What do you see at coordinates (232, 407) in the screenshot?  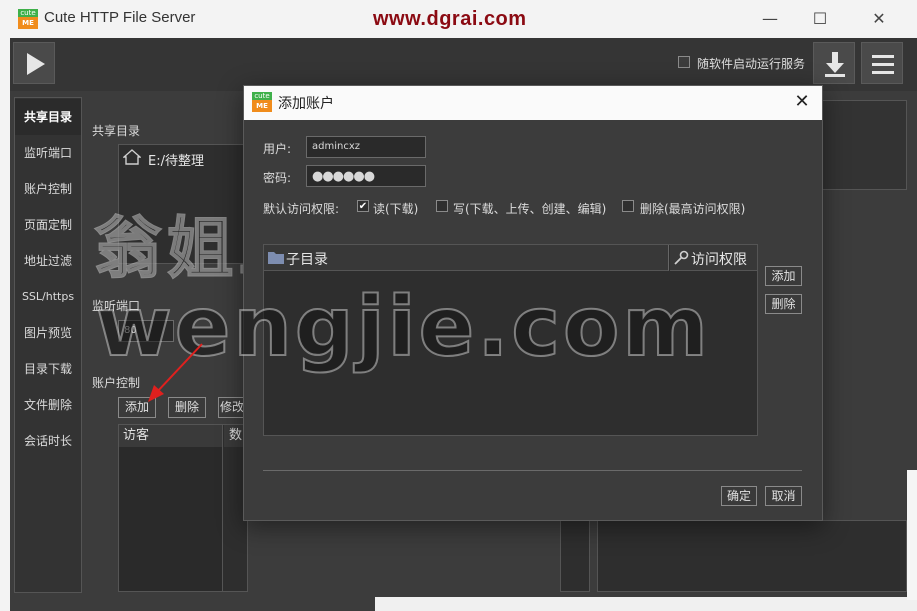 I see `modify-account-button: 修改` at bounding box center [232, 407].